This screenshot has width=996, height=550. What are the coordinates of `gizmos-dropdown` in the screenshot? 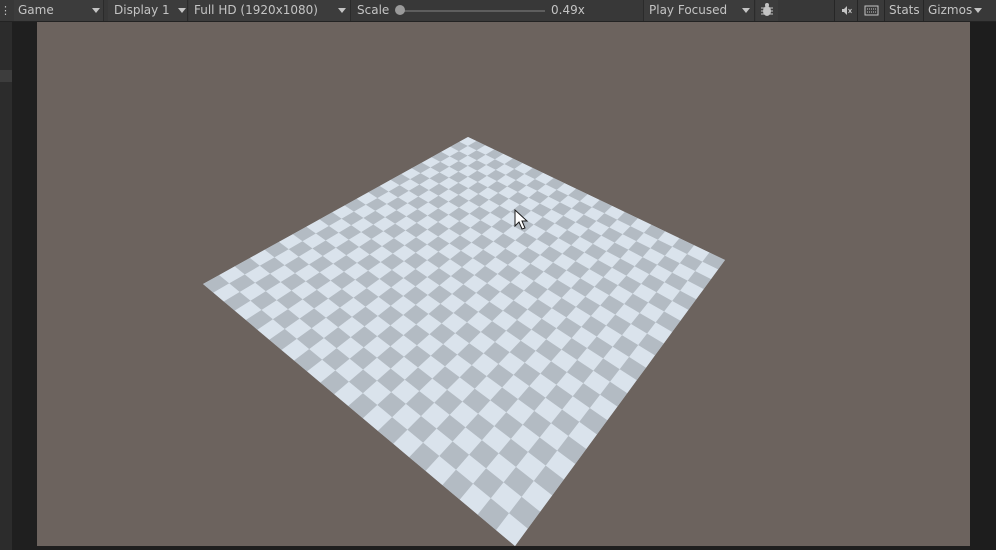 It's located at (984, 10).